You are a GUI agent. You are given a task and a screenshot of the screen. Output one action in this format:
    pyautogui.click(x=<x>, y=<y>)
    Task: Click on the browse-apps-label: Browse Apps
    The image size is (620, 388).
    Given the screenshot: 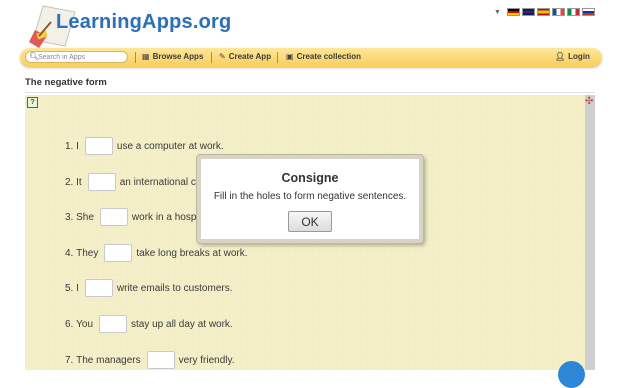 What is the action you would take?
    pyautogui.click(x=178, y=56)
    